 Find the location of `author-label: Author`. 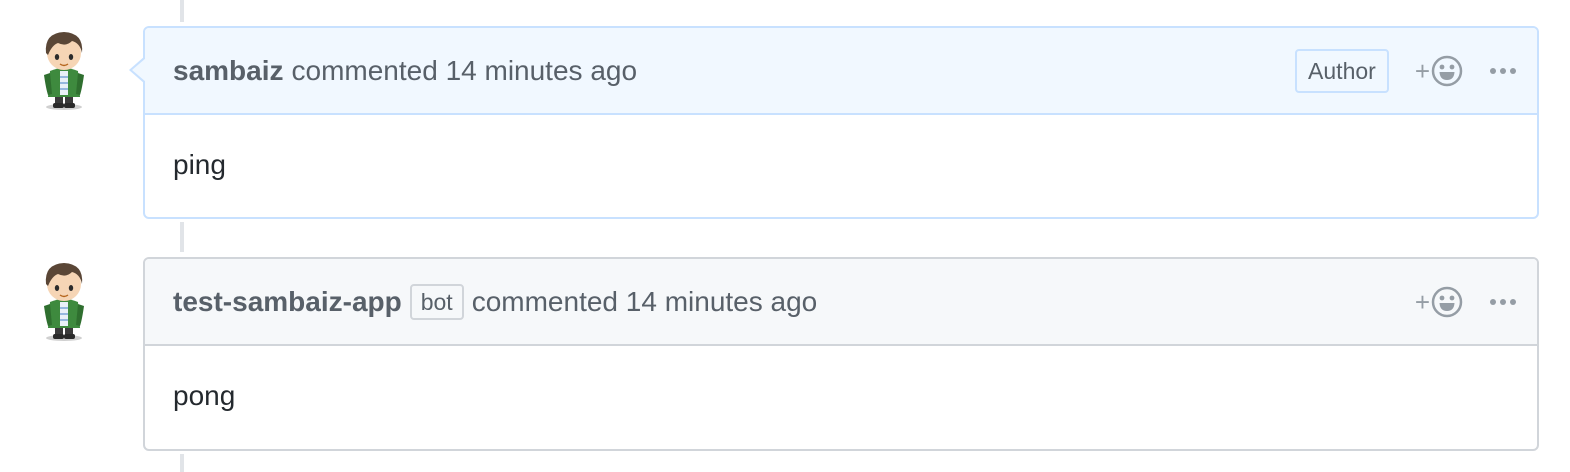

author-label: Author is located at coordinates (1342, 70).